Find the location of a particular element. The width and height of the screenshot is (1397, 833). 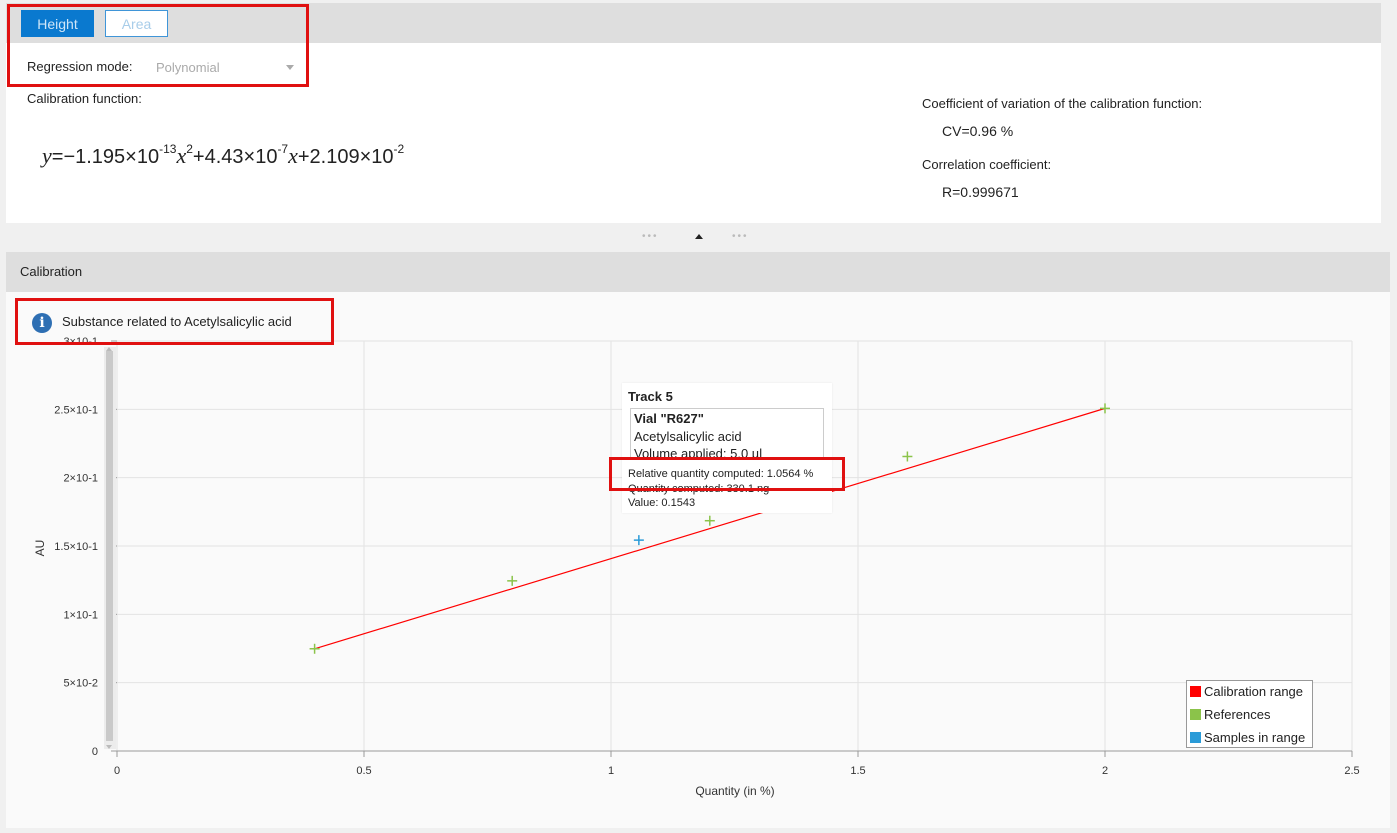

legend-swatch-references is located at coordinates (1195, 714).